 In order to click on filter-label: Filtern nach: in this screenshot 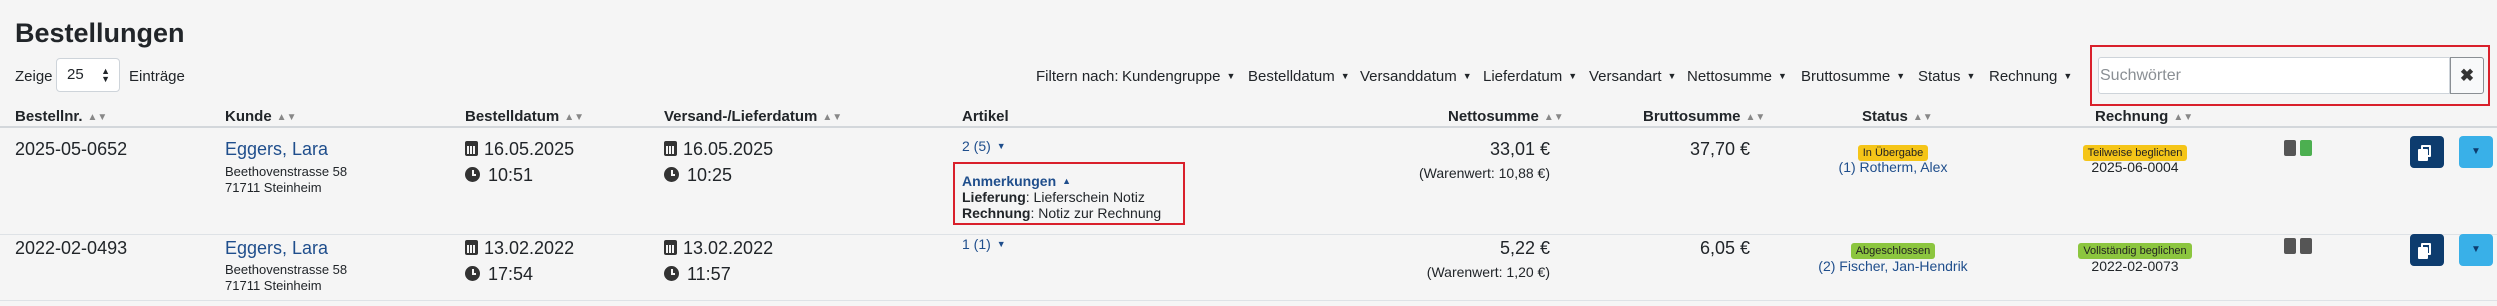, I will do `click(1077, 76)`.